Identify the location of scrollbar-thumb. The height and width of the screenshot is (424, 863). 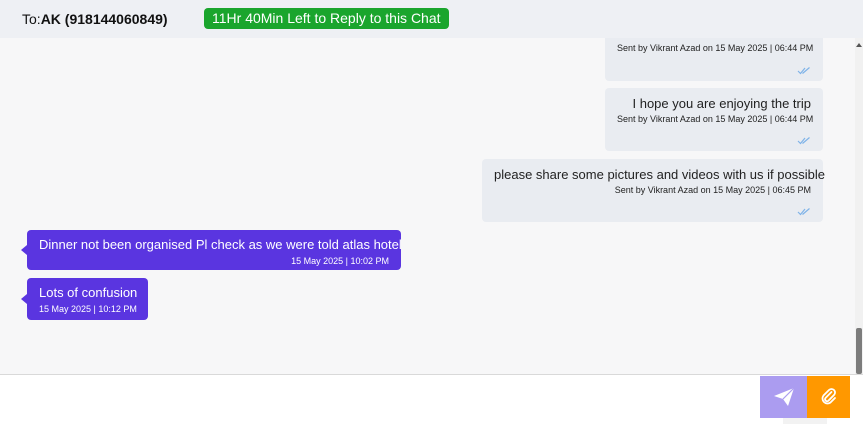
(859, 351).